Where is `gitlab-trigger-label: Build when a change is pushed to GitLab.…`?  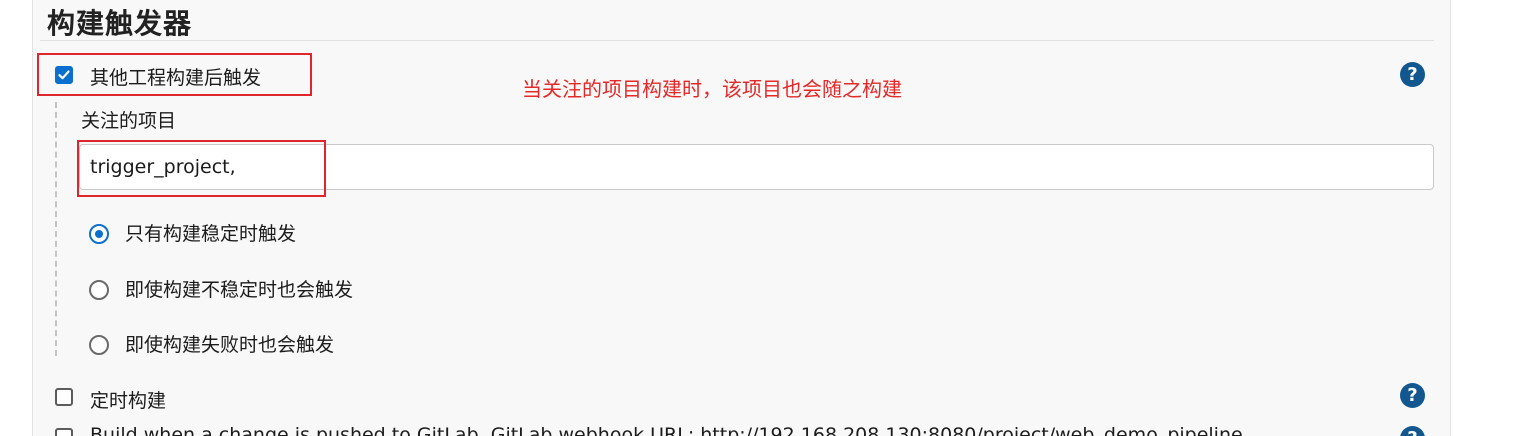
gitlab-trigger-label: Build when a change is pushed to GitLab.… is located at coordinates (666, 431).